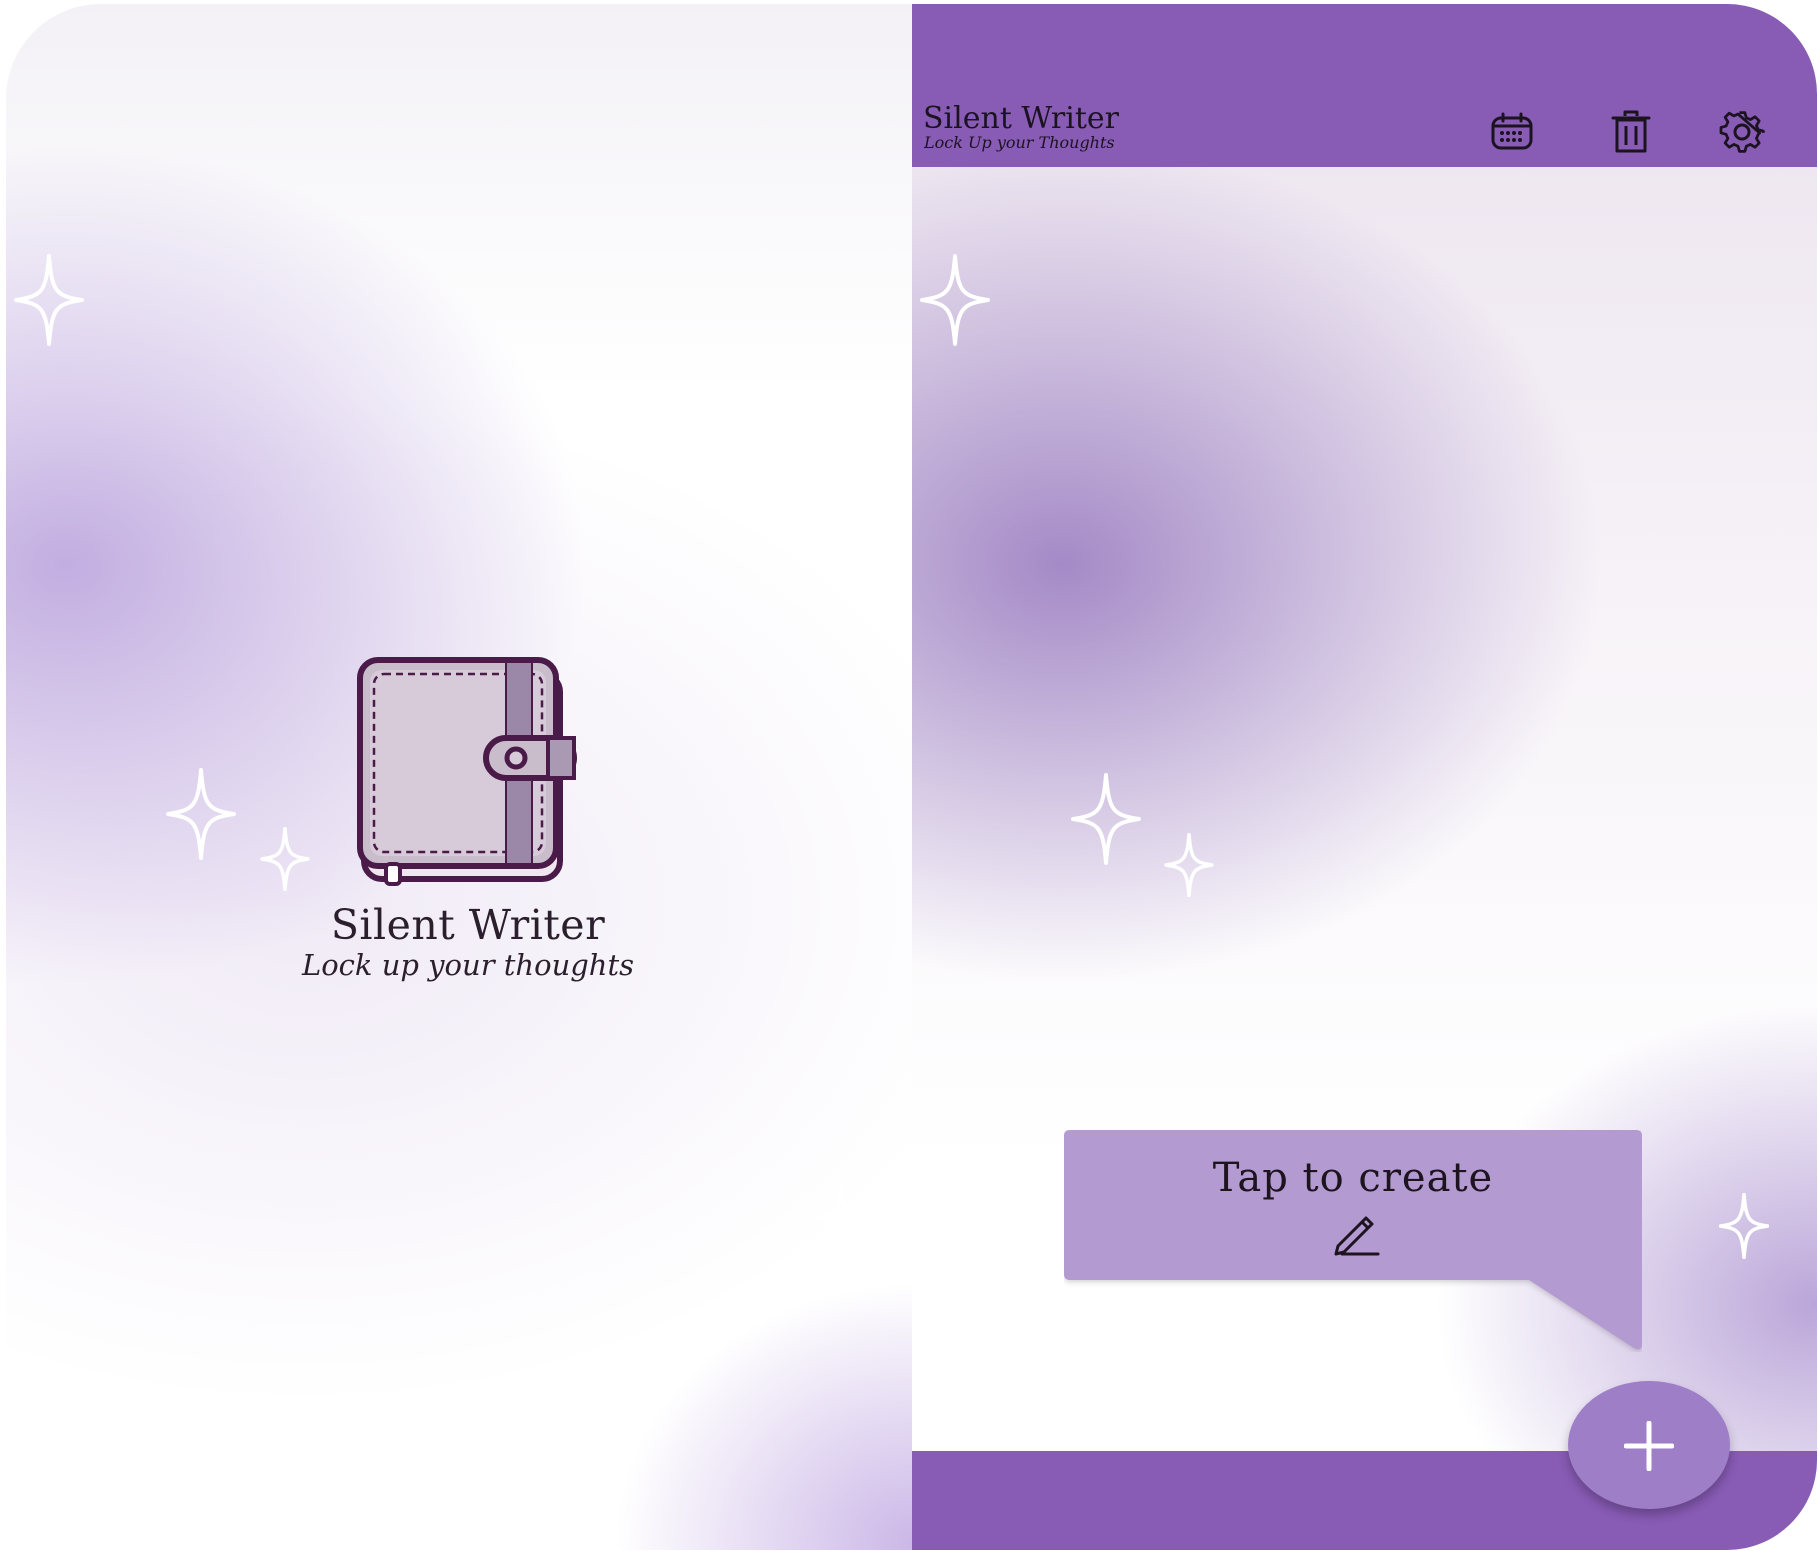 Image resolution: width=1818 pixels, height=1551 pixels. I want to click on gear-icon, so click(1742, 132).